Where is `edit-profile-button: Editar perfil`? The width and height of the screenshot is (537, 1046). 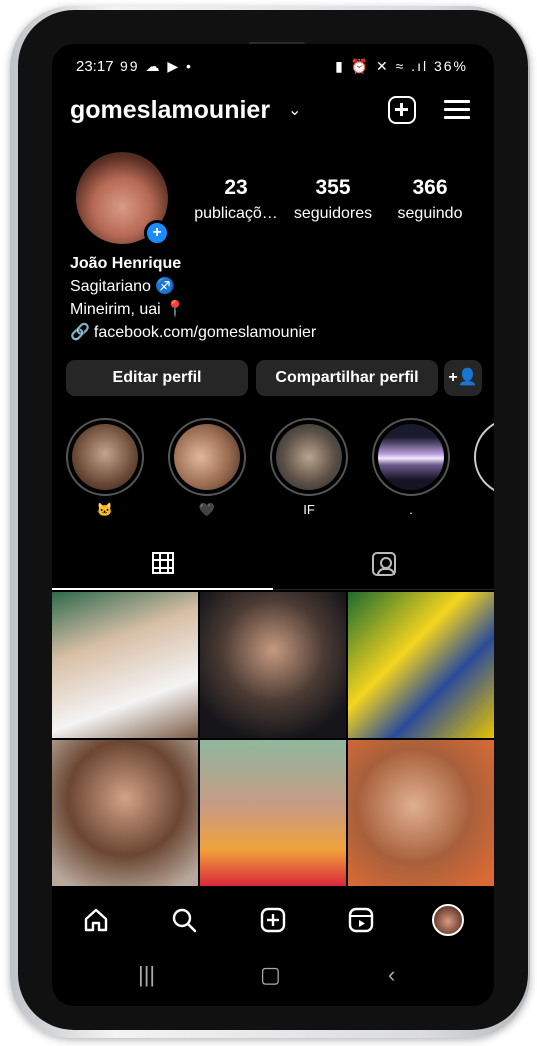
edit-profile-button: Editar perfil is located at coordinates (157, 378).